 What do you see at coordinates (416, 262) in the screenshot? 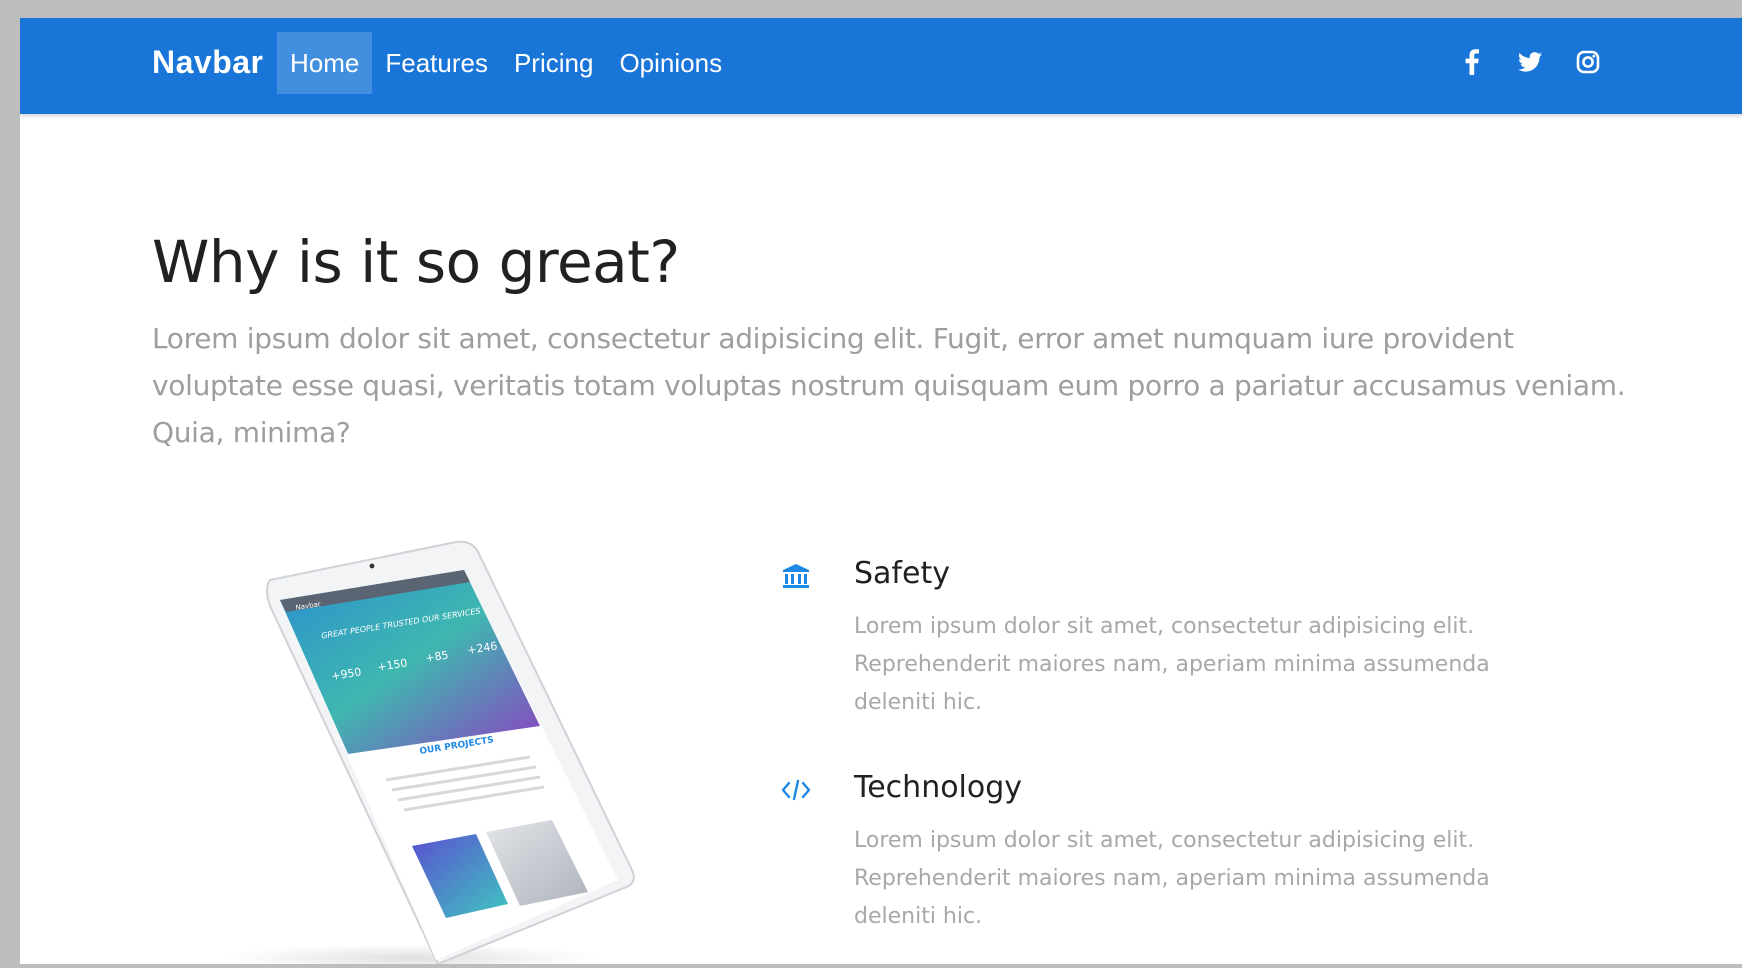
I see `section-heading: Why is it so great?` at bounding box center [416, 262].